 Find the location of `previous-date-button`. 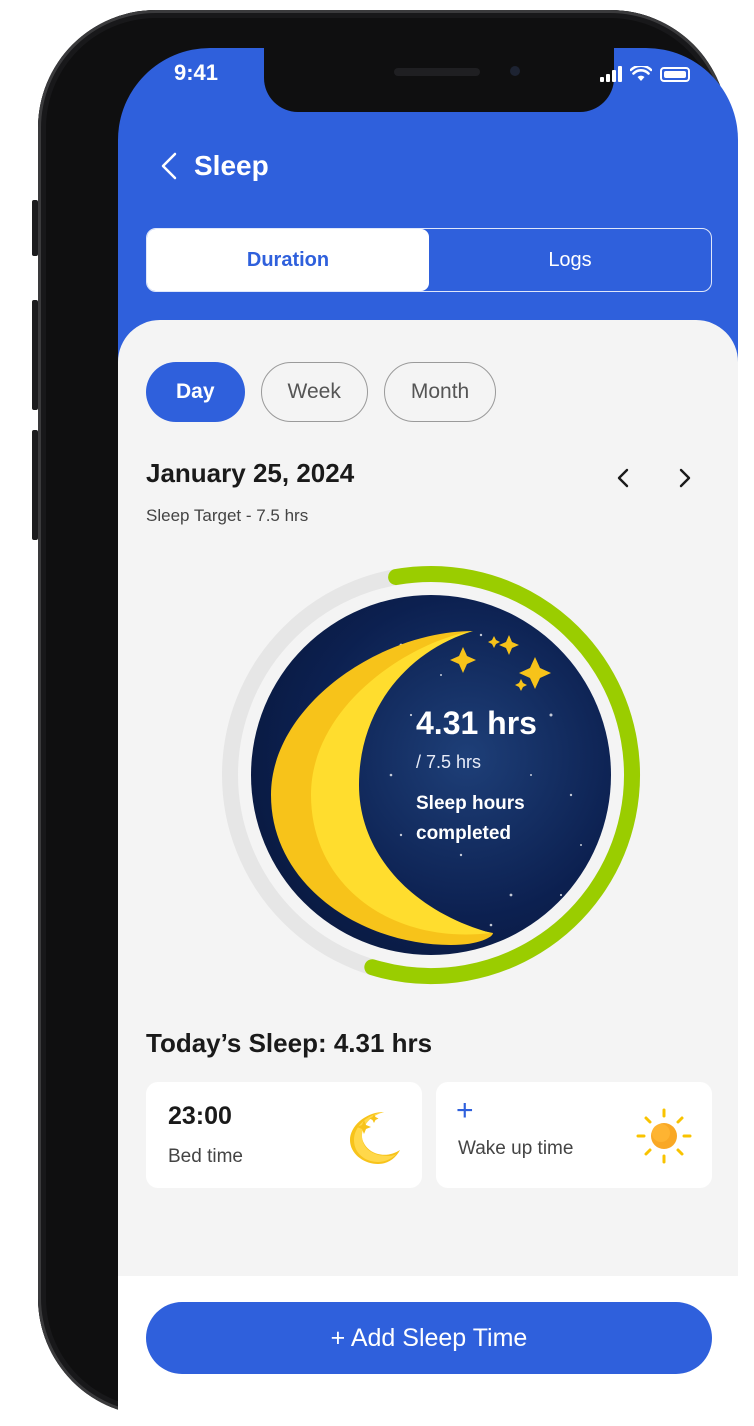

previous-date-button is located at coordinates (623, 478).